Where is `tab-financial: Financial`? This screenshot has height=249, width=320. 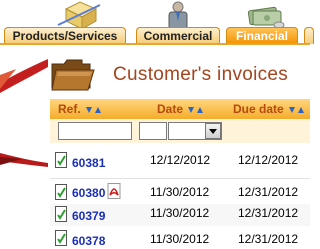
tab-financial: Financial is located at coordinates (262, 35).